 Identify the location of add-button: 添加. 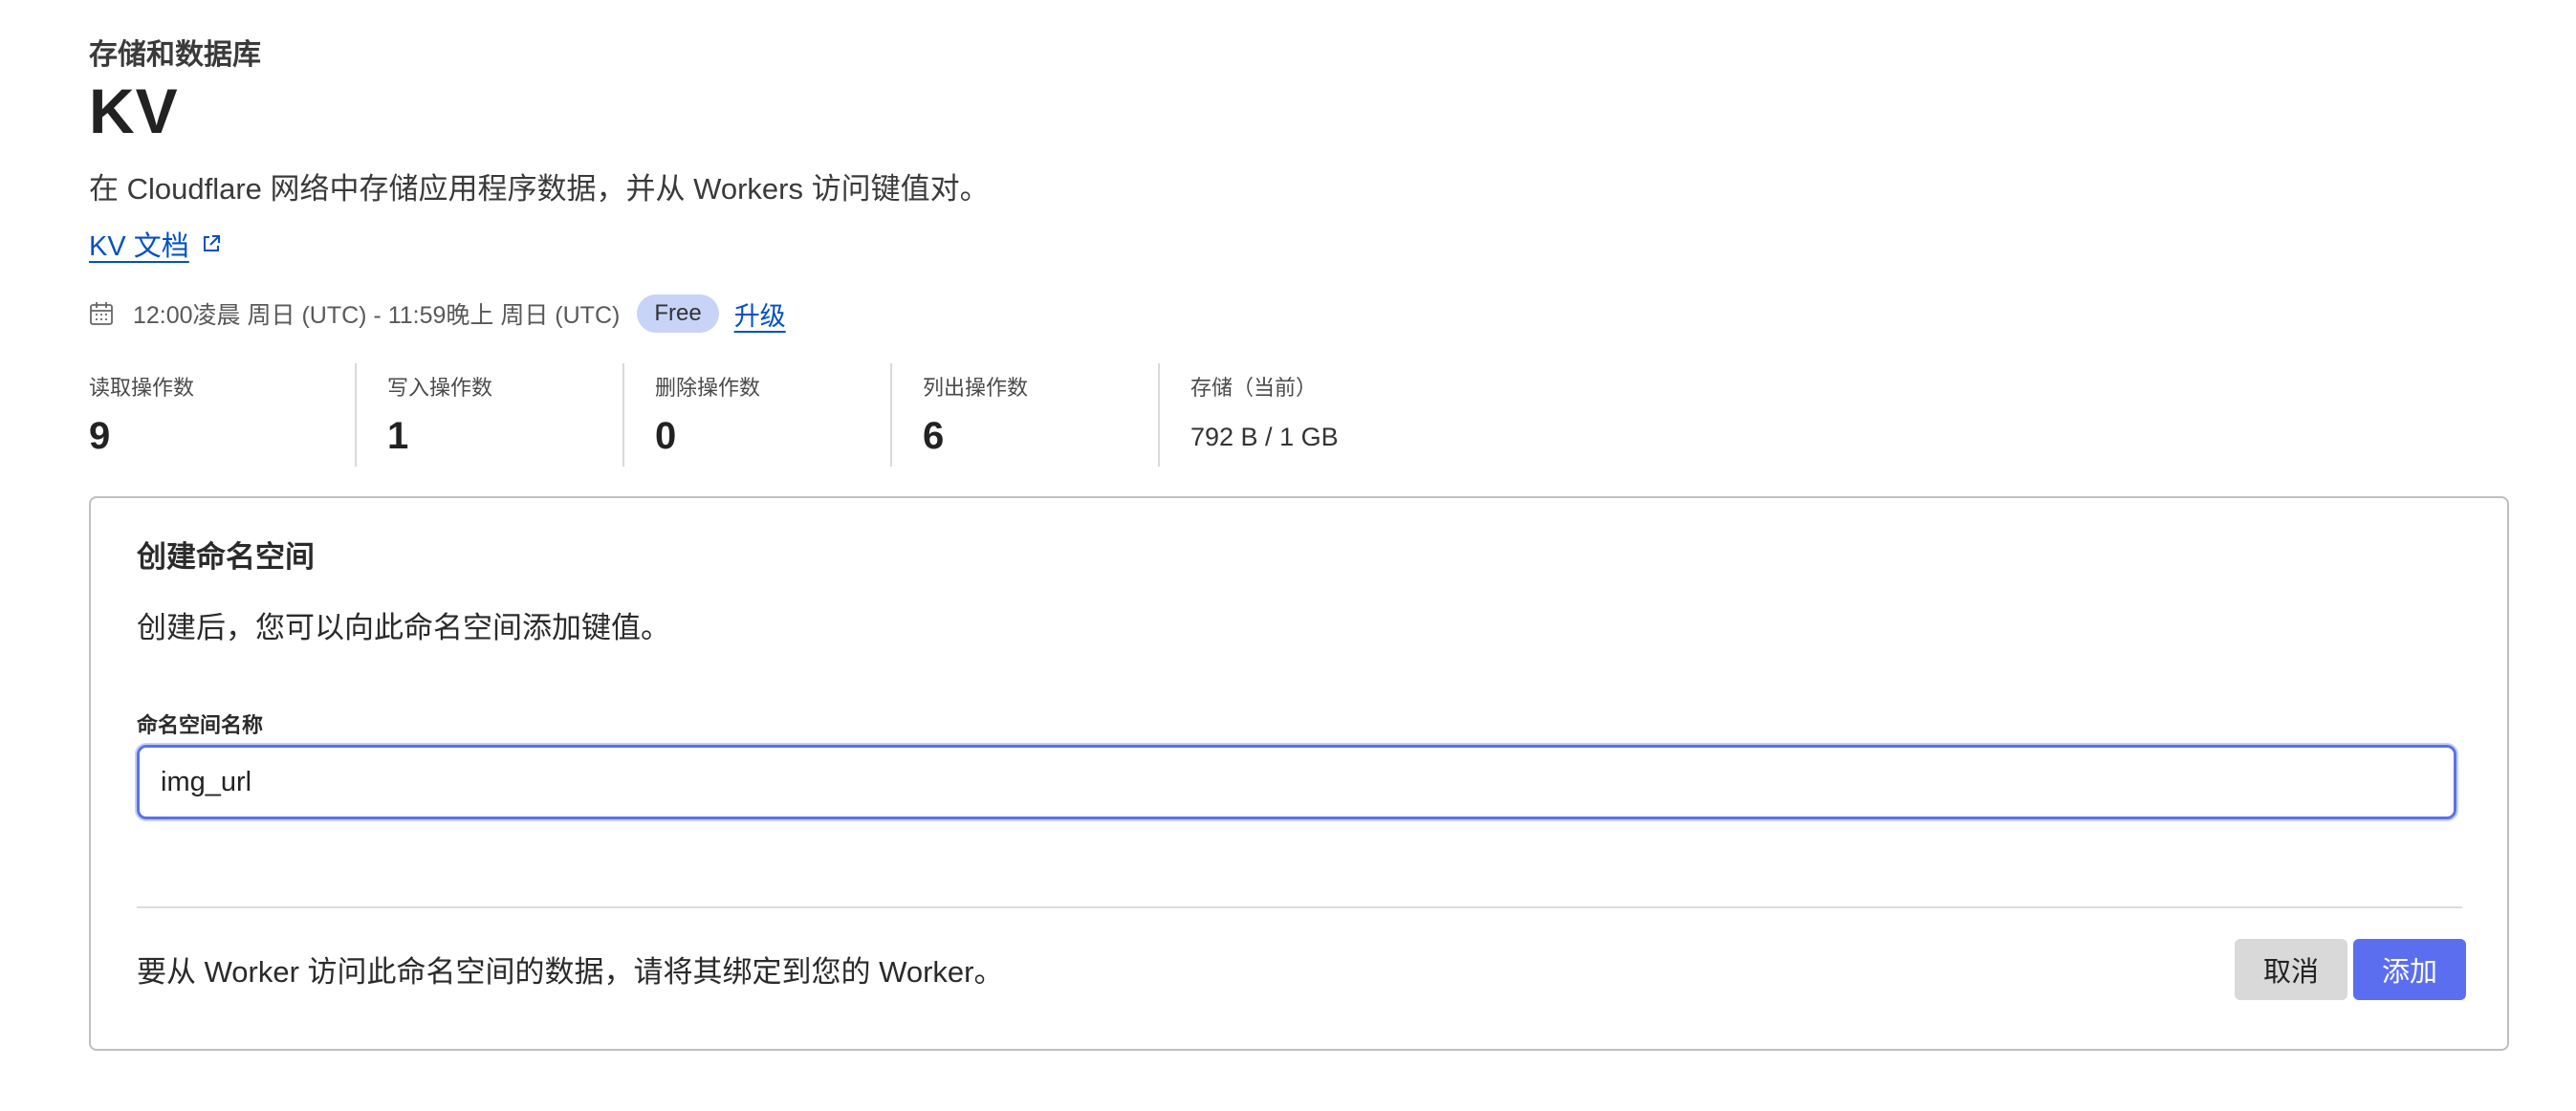
(2409, 969).